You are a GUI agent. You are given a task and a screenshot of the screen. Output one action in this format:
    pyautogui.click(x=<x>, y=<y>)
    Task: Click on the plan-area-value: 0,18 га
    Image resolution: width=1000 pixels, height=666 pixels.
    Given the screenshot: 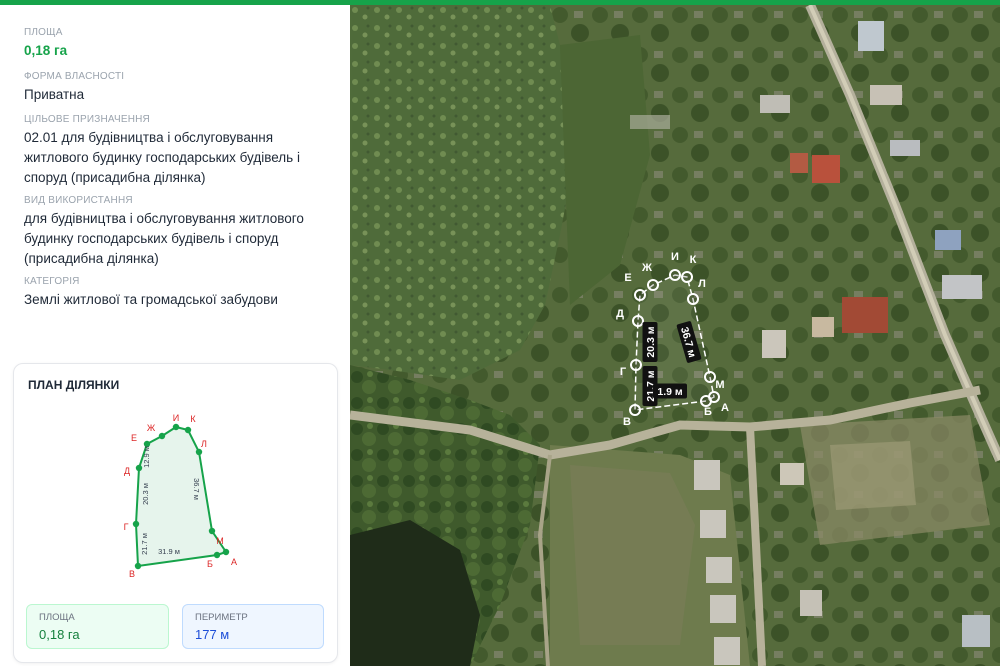 What is the action you would take?
    pyautogui.click(x=59, y=634)
    